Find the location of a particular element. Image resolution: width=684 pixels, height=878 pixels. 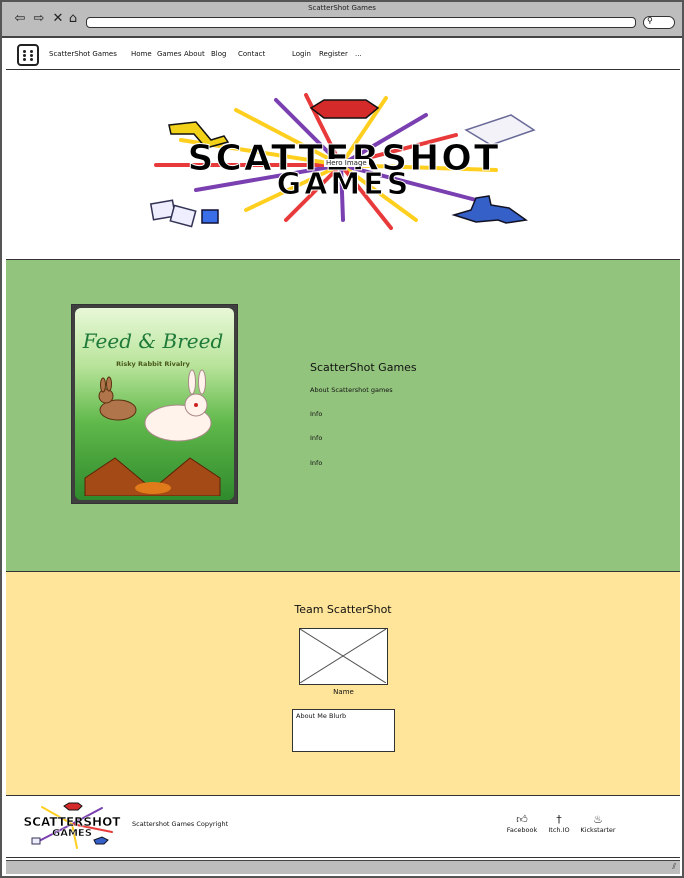

hero-logo-line2: GAMES is located at coordinates (344, 184).